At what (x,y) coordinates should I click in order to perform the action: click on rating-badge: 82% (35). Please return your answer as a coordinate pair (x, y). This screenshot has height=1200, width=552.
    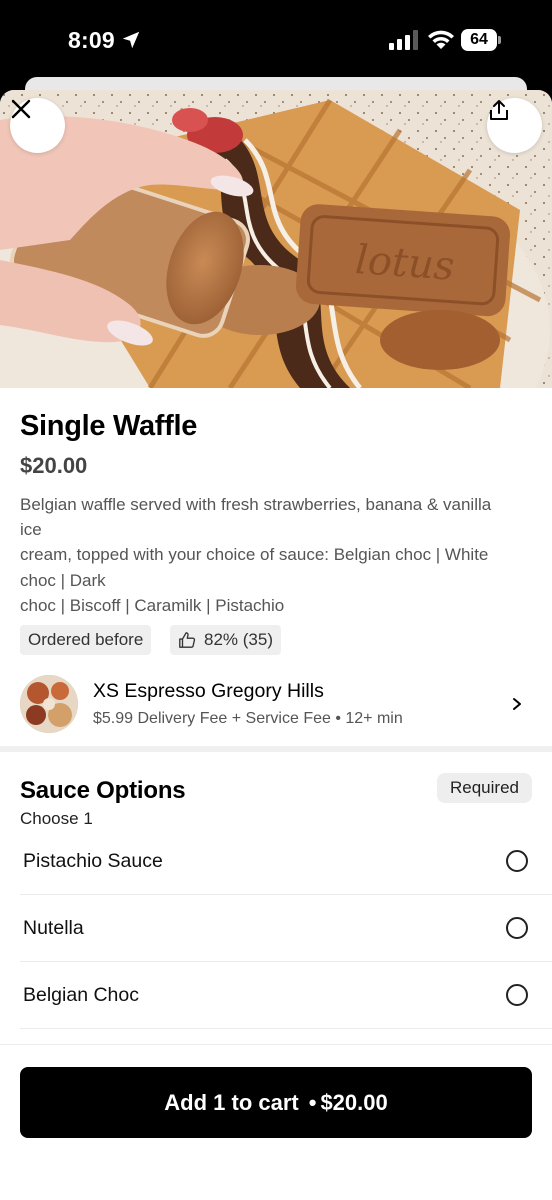
    Looking at the image, I should click on (225, 640).